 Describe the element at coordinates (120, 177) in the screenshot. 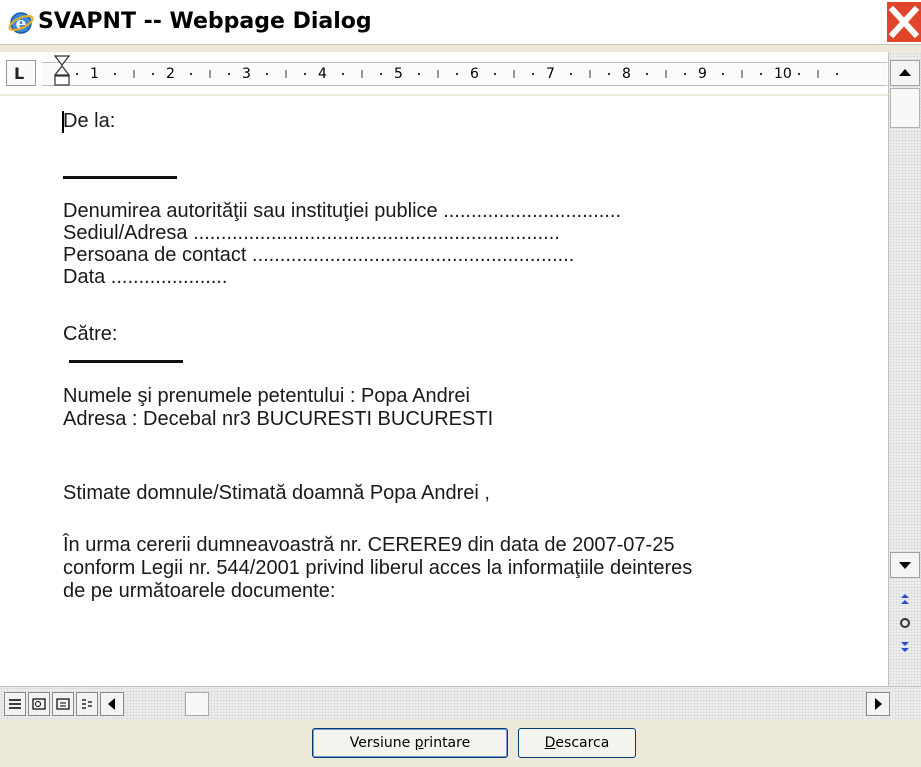

I see `from-underline` at that location.